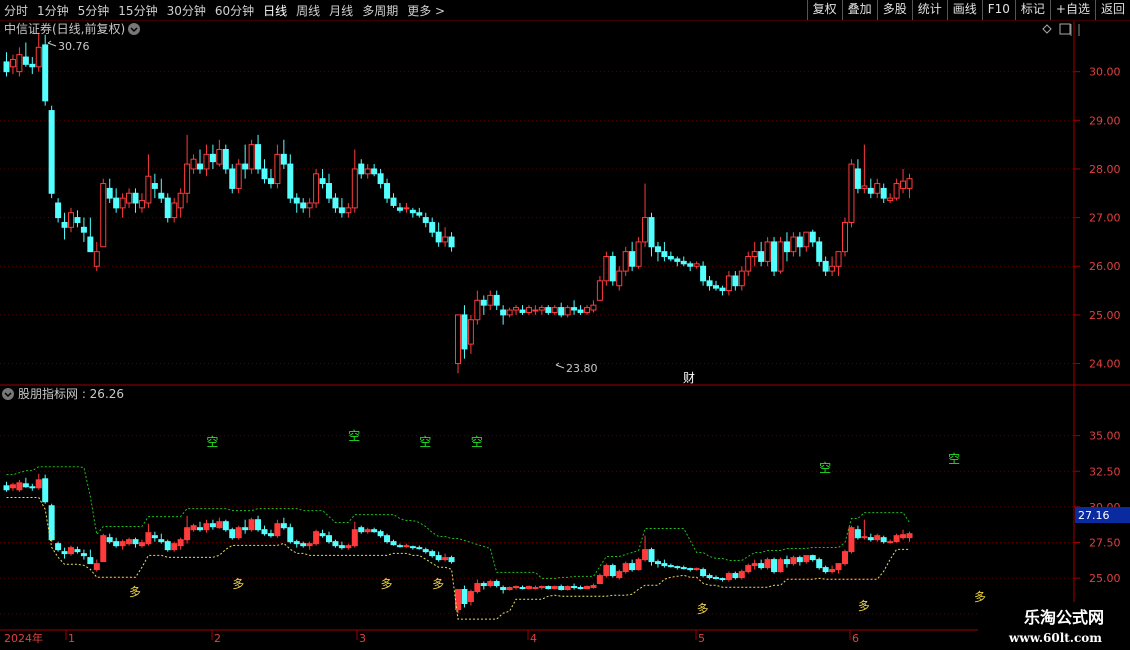  Describe the element at coordinates (71, 393) in the screenshot. I see `indicator-title: 股朋指标网 : 26.26` at that location.